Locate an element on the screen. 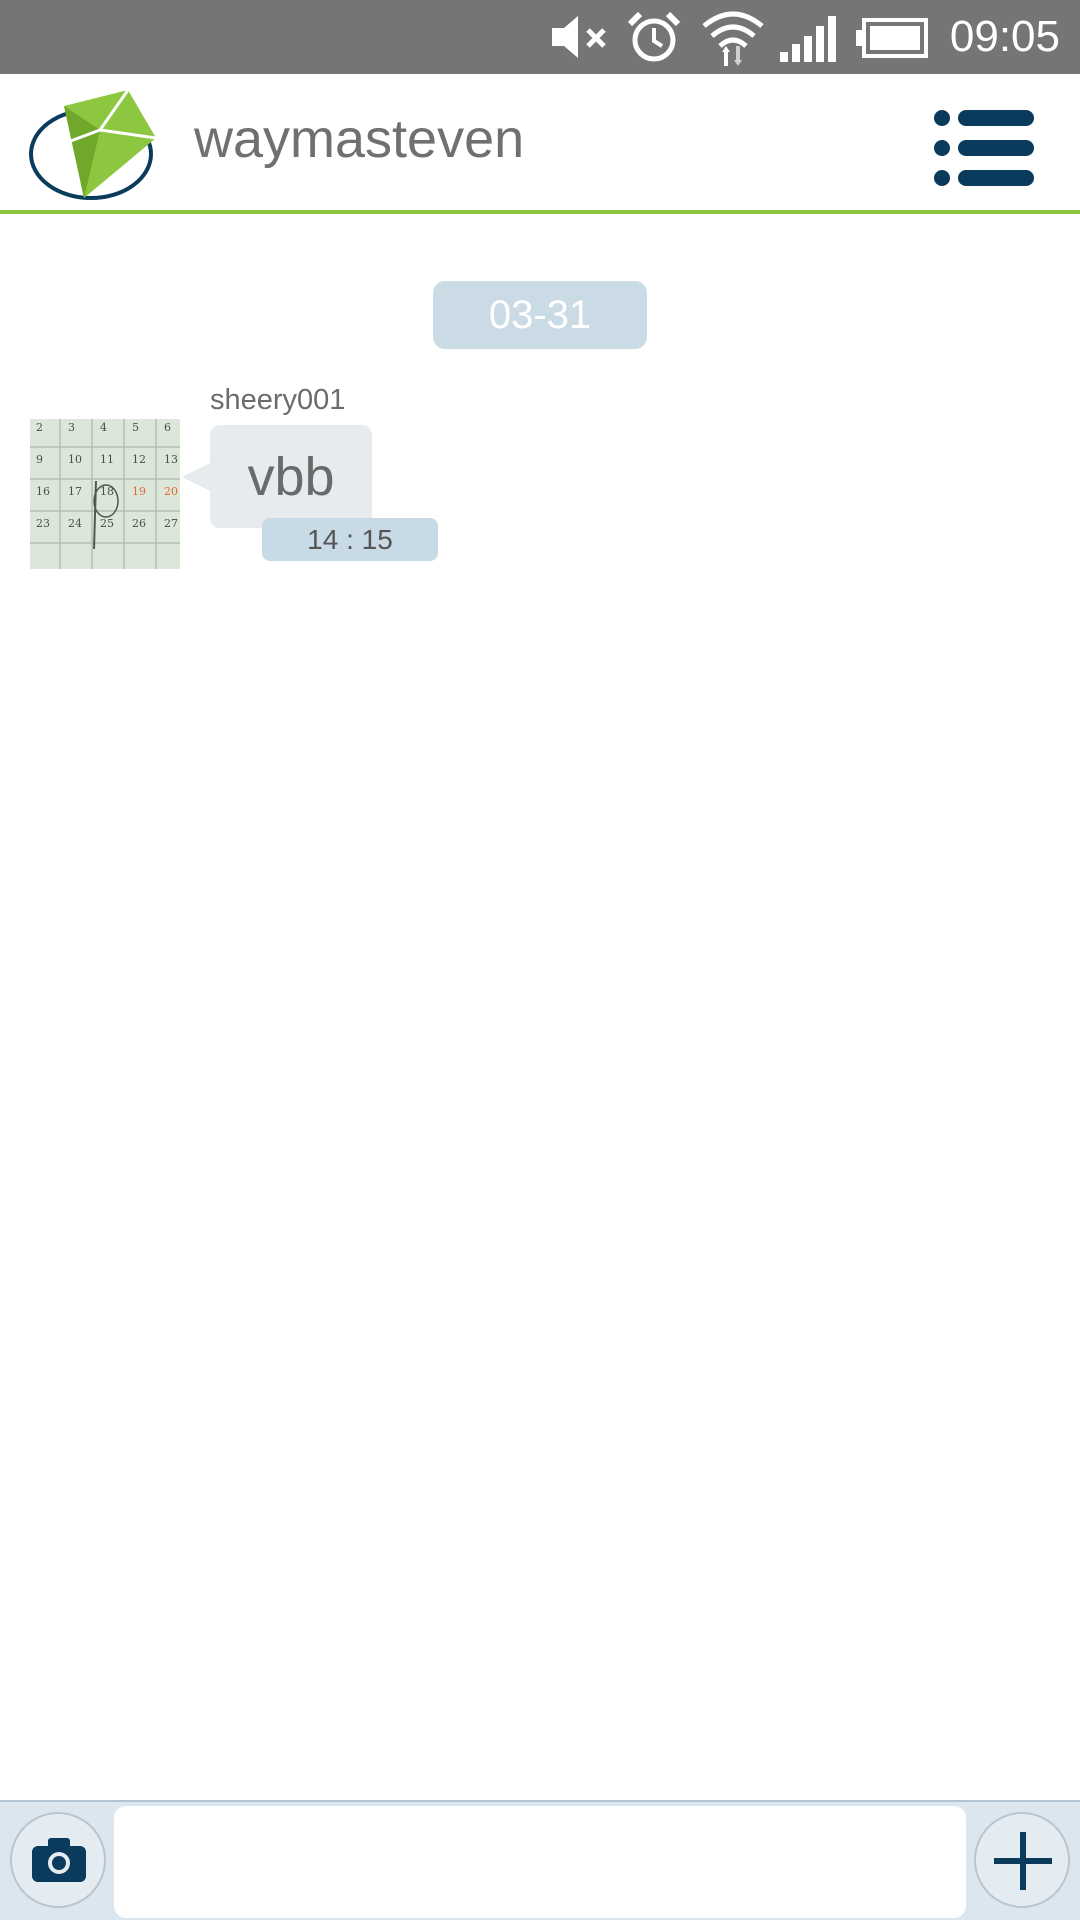 The image size is (1080, 1920). status-bar: 09:05 is located at coordinates (540, 37).